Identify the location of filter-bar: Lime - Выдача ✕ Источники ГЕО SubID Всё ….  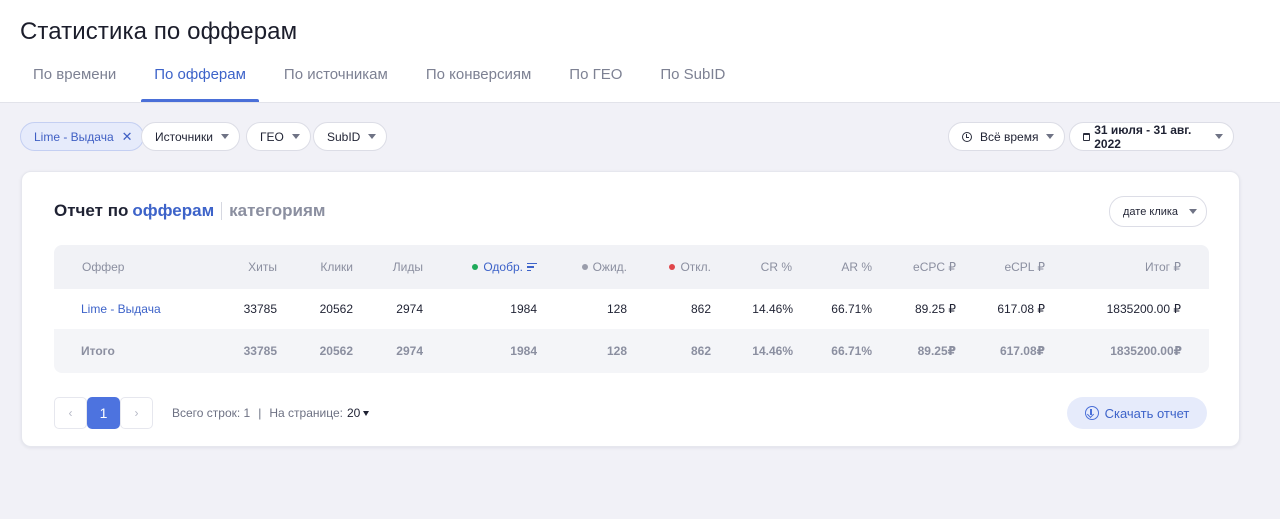
(627, 136).